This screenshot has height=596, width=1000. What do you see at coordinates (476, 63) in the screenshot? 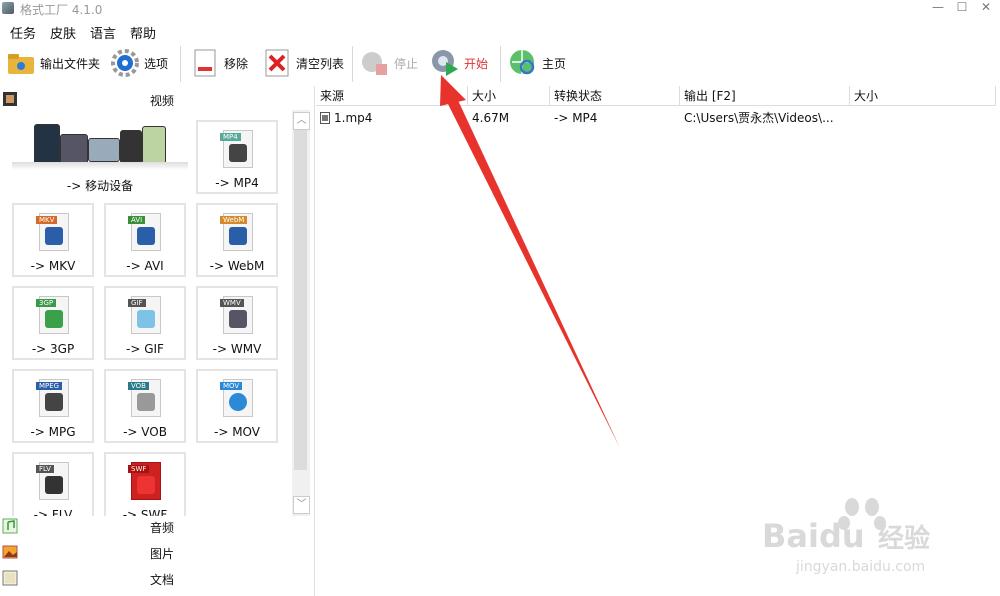
I see `start-label: 开始` at bounding box center [476, 63].